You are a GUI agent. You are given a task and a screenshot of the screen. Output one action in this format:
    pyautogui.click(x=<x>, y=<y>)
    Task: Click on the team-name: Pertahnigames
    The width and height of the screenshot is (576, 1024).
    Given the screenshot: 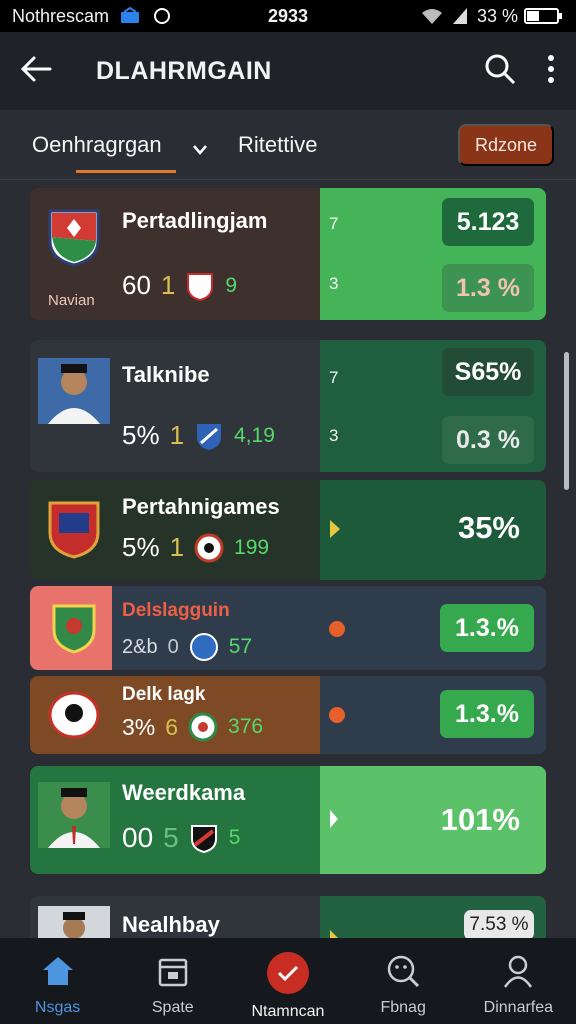 What is the action you would take?
    pyautogui.click(x=201, y=506)
    